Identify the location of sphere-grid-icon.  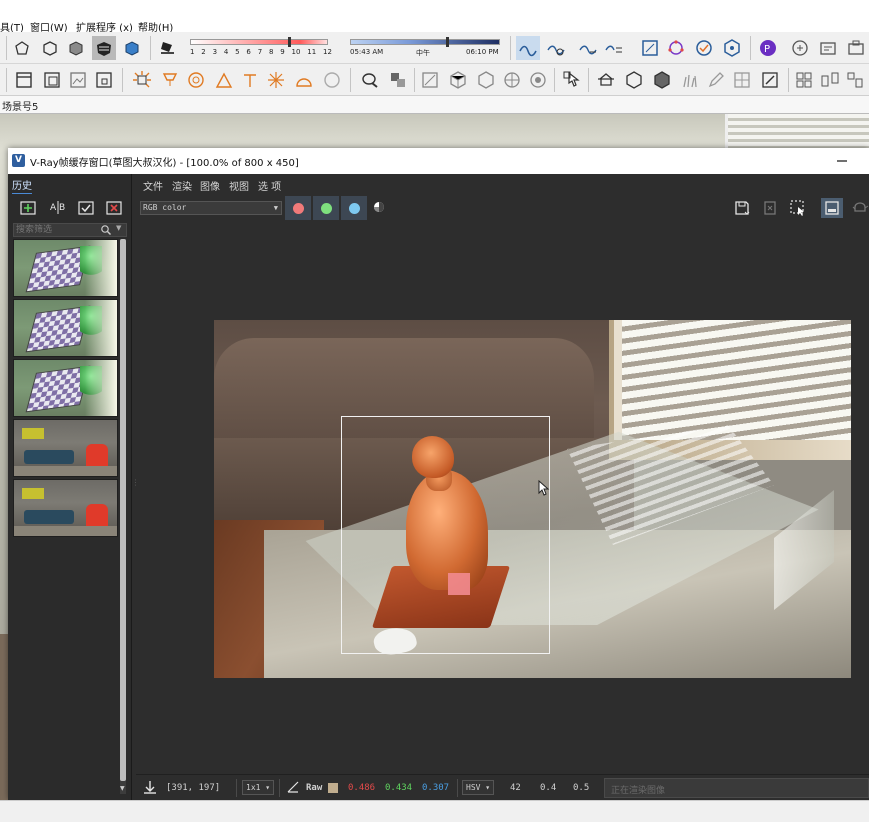
(512, 80).